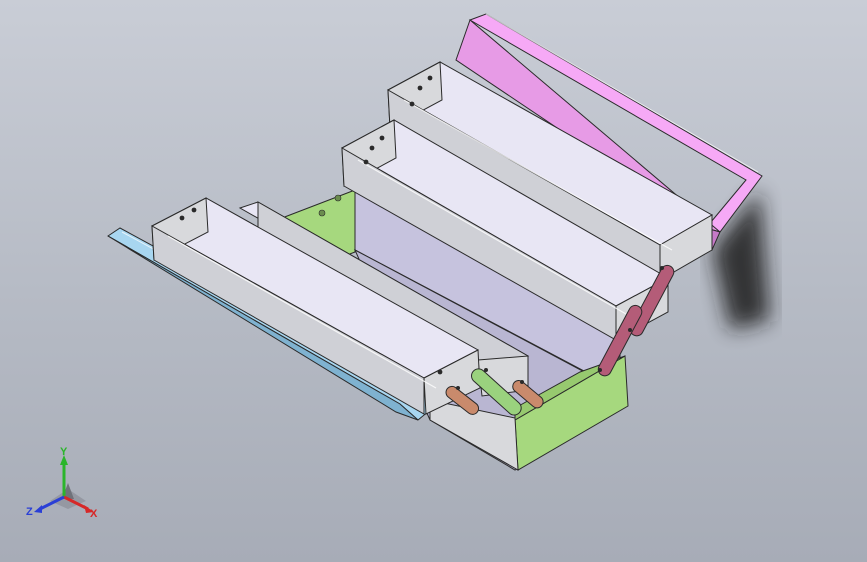 The width and height of the screenshot is (867, 562). Describe the element at coordinates (64, 452) in the screenshot. I see `y-axis-label: Y` at that location.